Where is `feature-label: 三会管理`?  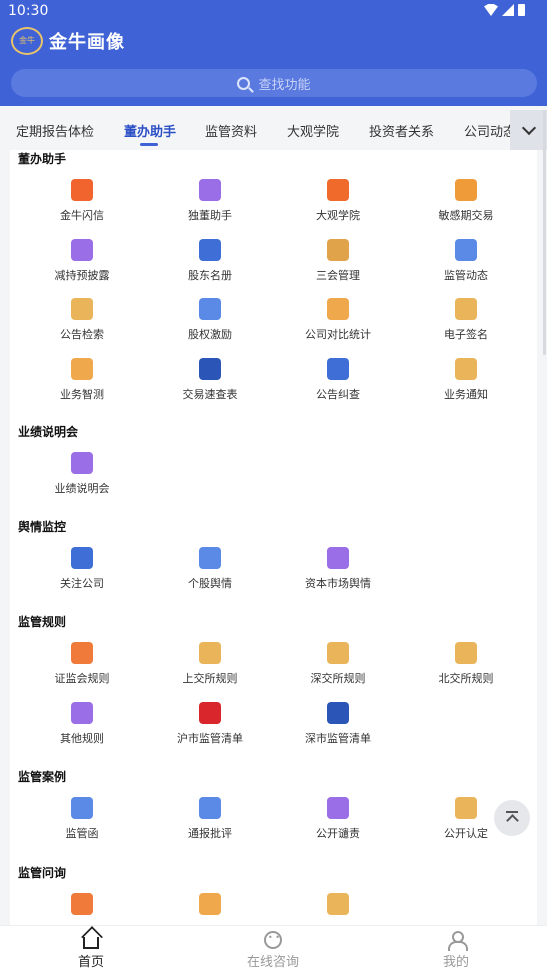 feature-label: 三会管理 is located at coordinates (338, 275).